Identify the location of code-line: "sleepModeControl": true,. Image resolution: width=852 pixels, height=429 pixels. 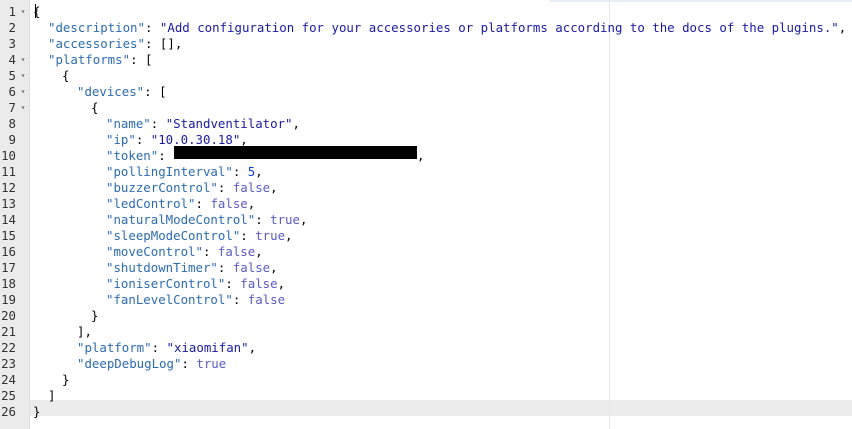
(199, 235).